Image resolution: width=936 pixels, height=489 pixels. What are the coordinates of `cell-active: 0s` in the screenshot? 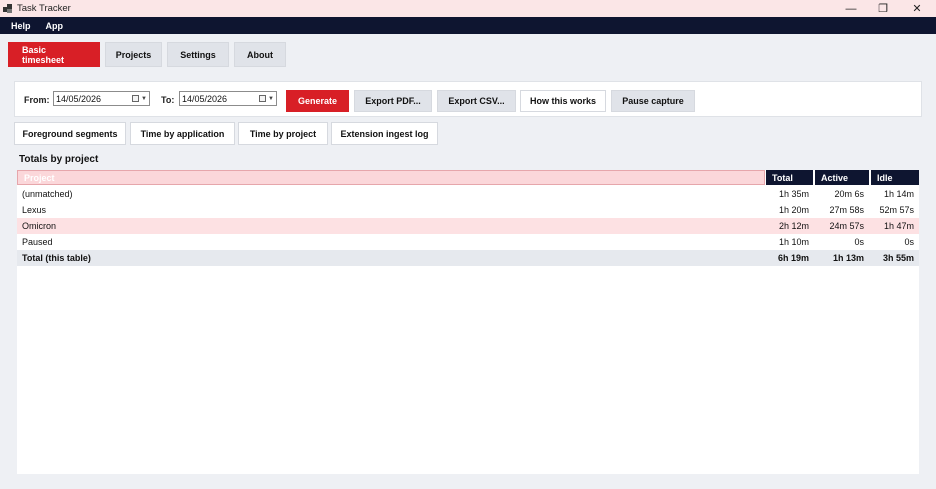 It's located at (859, 242).